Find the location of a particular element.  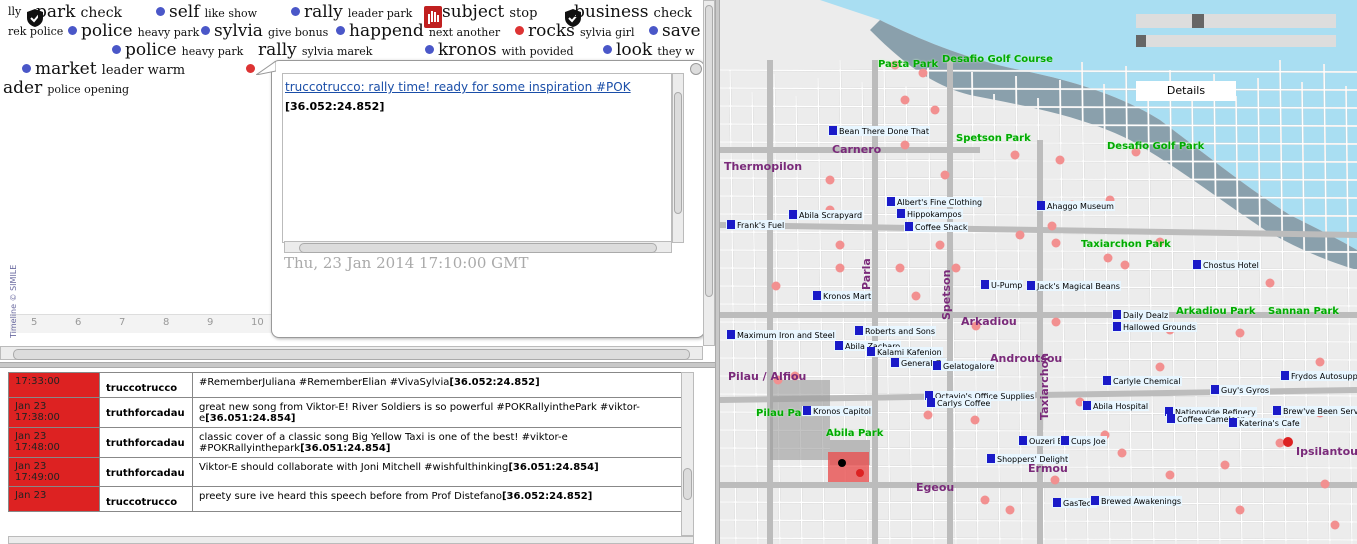

place-marker: Katerina's Cafe is located at coordinates (1264, 423).